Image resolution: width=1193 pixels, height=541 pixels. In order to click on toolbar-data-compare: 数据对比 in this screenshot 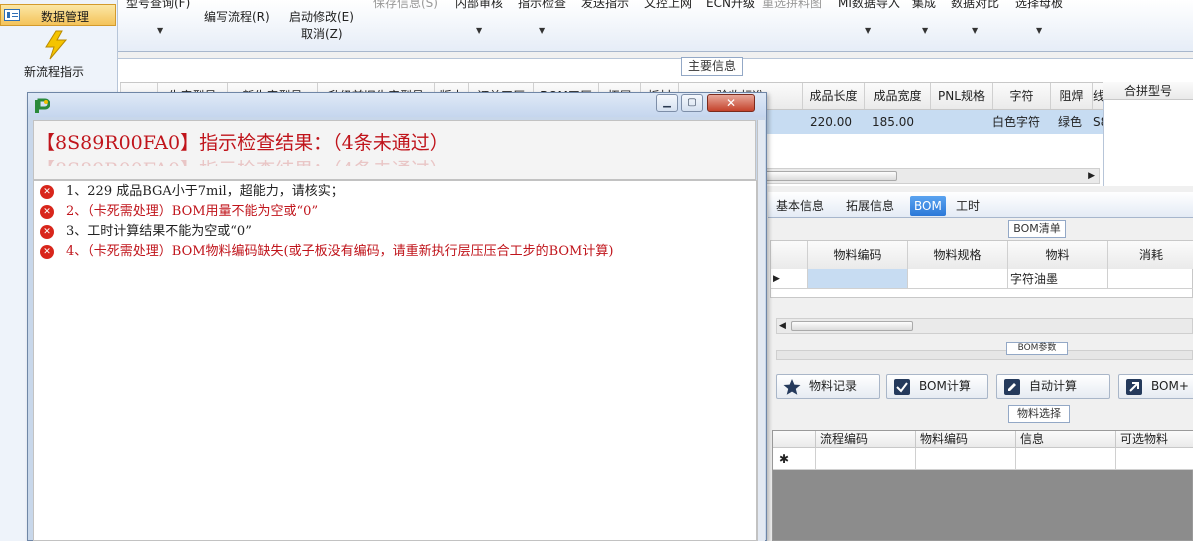, I will do `click(975, 5)`.